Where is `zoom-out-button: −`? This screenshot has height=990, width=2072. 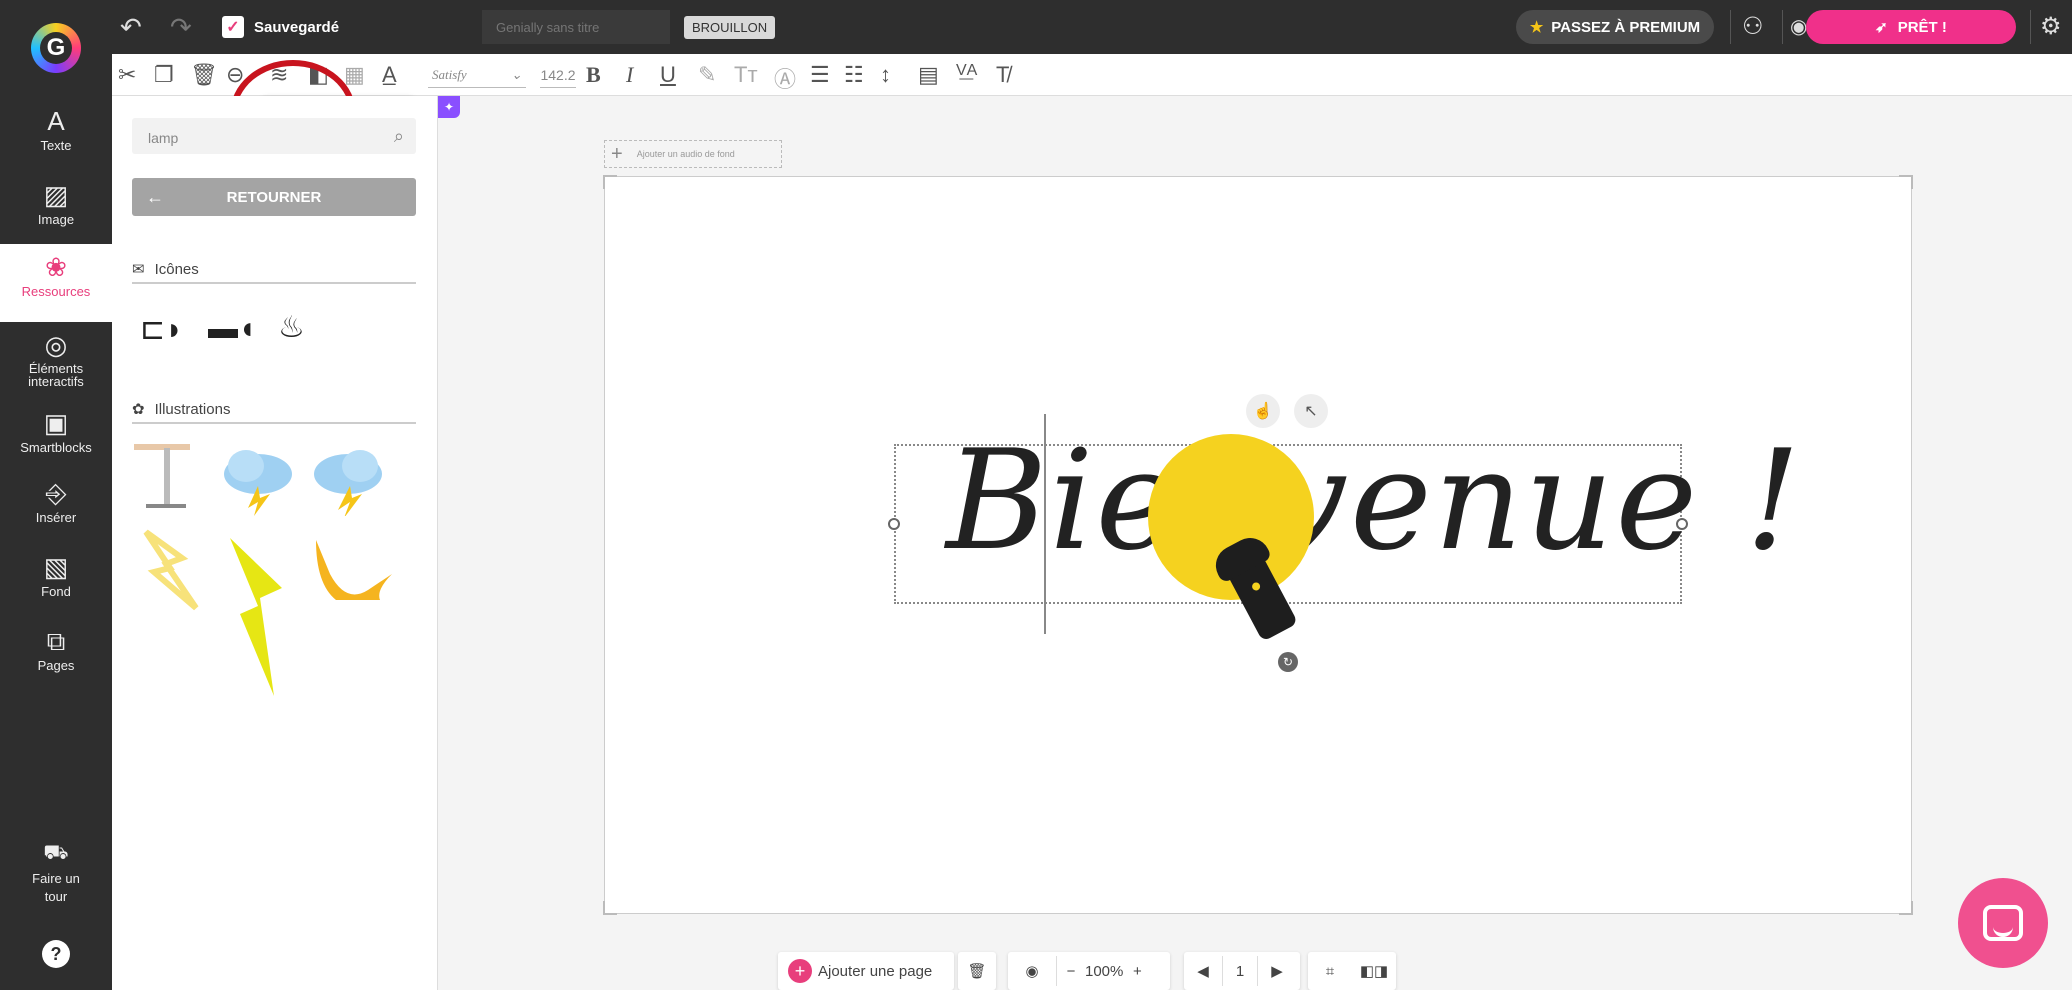 zoom-out-button: − is located at coordinates (1071, 971).